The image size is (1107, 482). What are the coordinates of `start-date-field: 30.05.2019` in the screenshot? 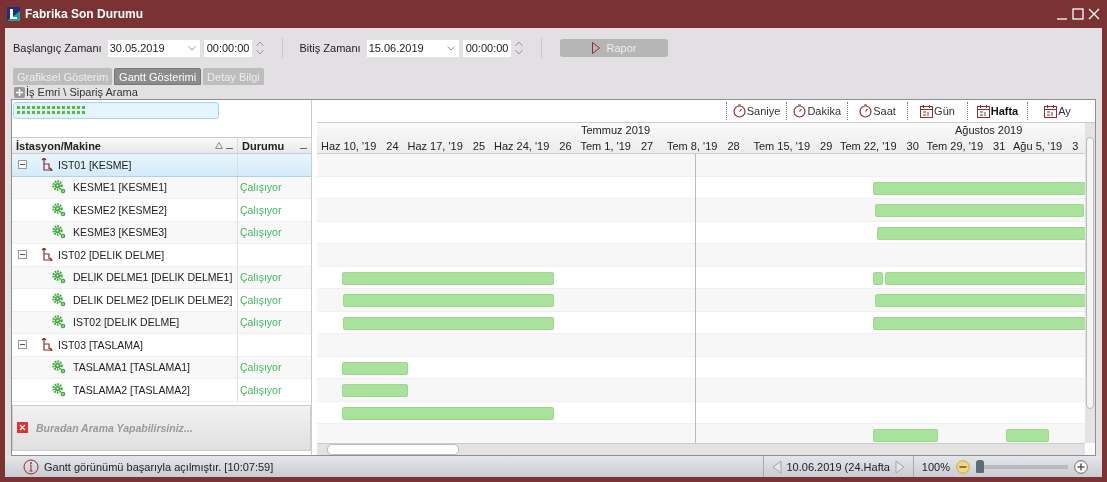 It's located at (153, 48).